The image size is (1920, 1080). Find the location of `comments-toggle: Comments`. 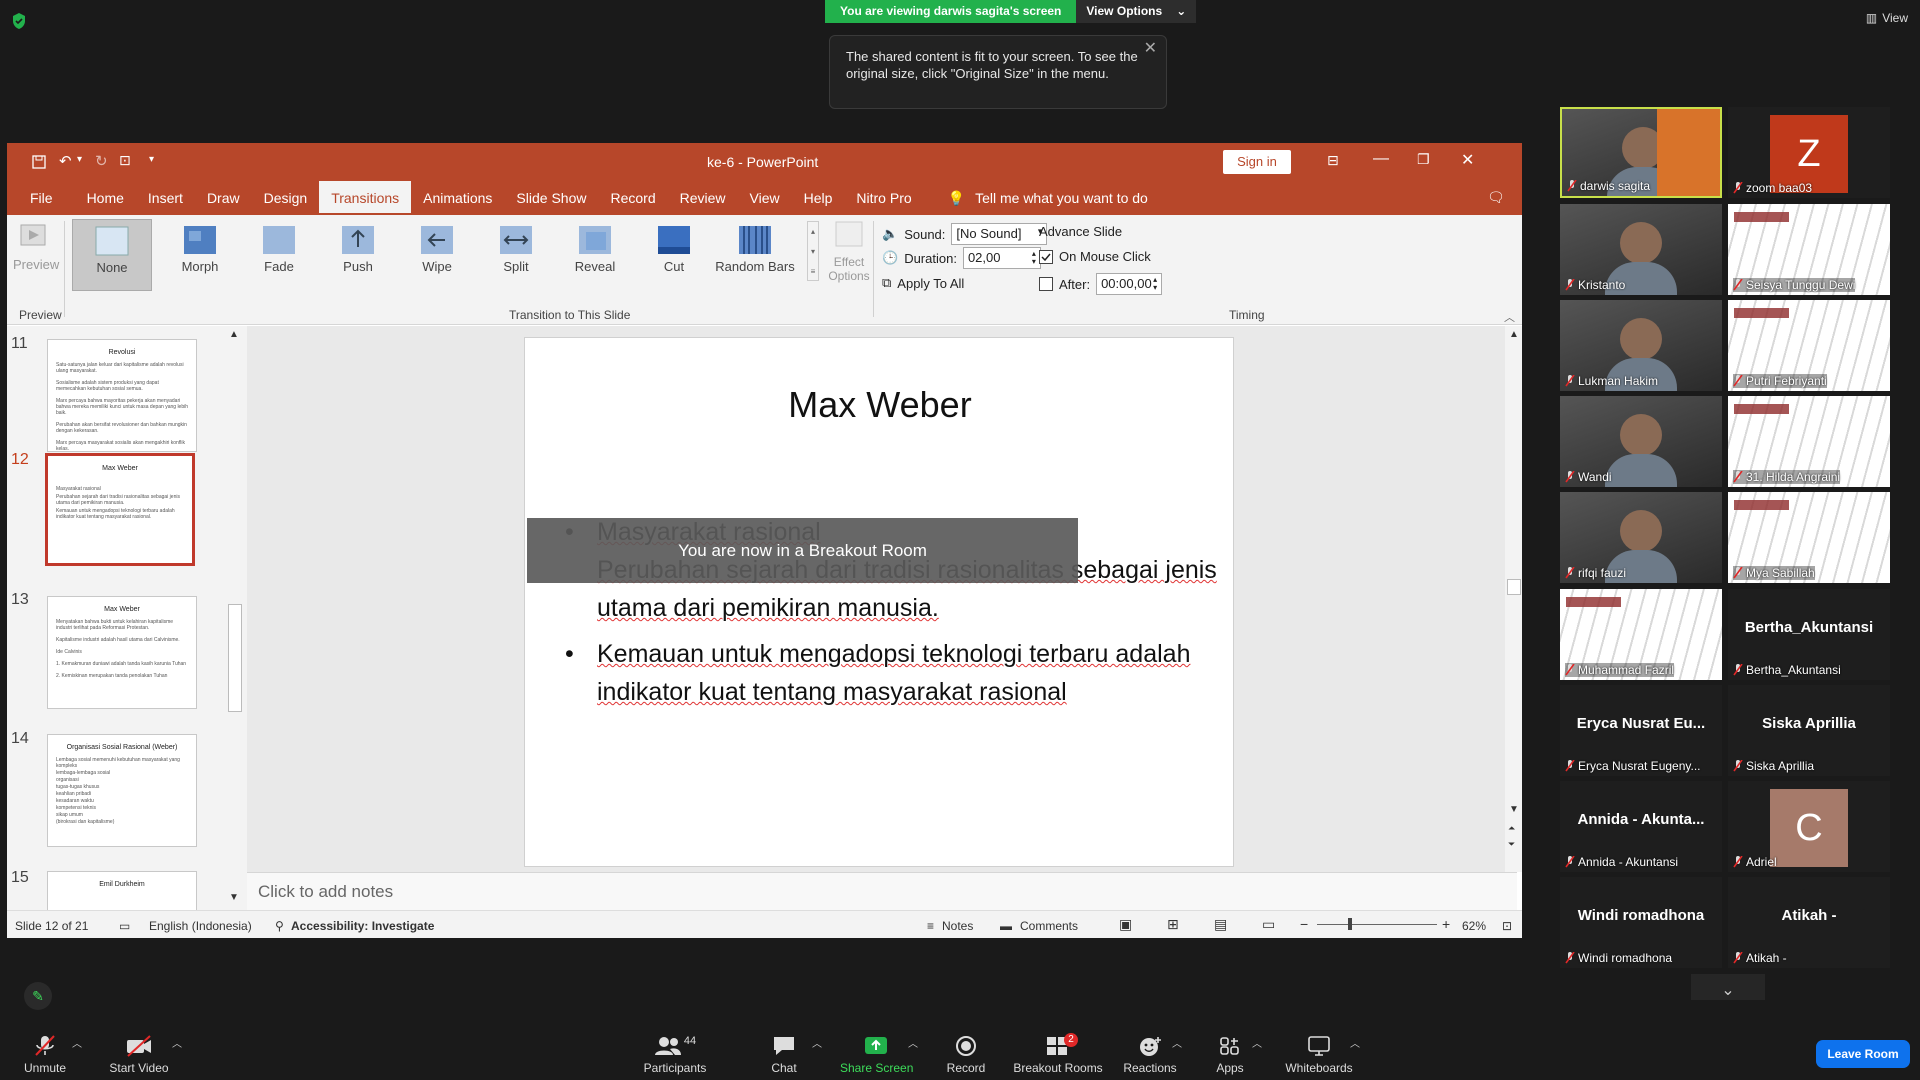

comments-toggle: Comments is located at coordinates (1049, 926).